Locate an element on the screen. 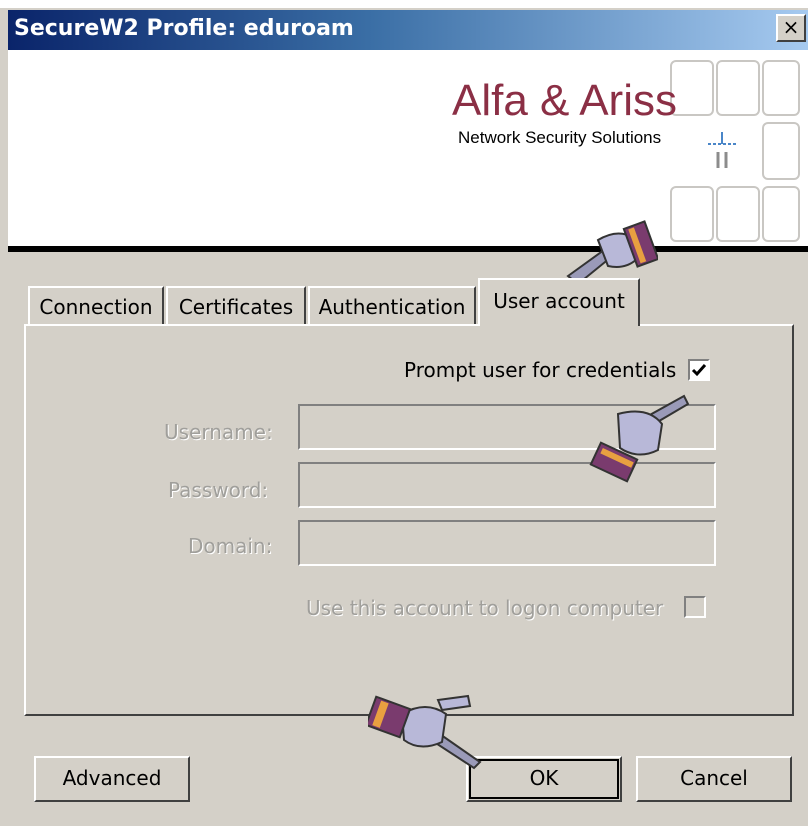  prompt-credentials-label: Prompt user for credentials is located at coordinates (540, 370).